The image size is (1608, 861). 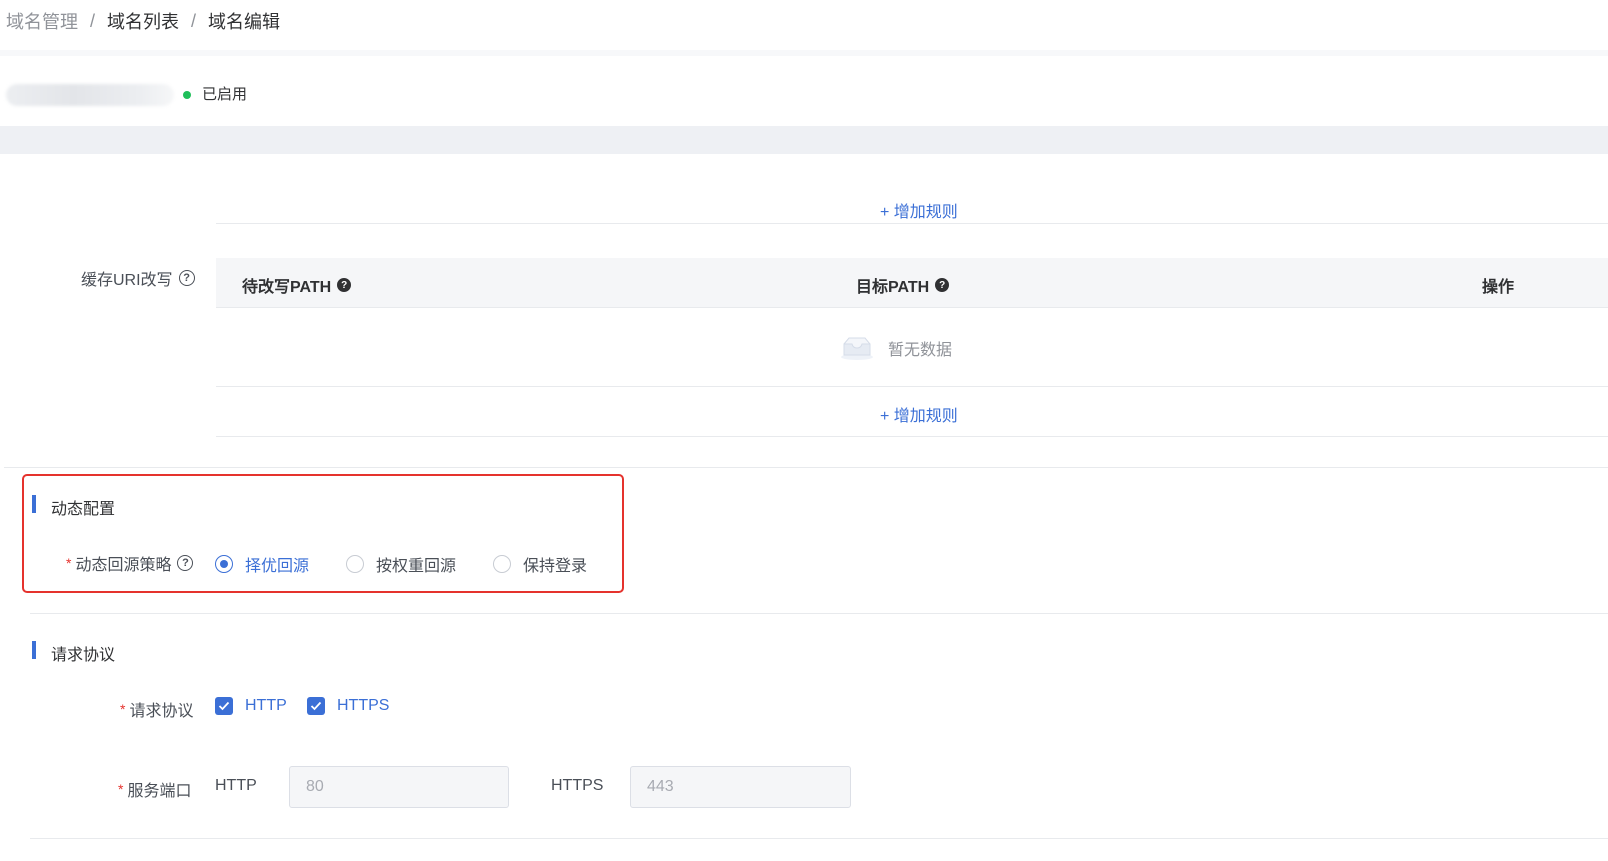 I want to click on status-dot-icon, so click(x=187, y=95).